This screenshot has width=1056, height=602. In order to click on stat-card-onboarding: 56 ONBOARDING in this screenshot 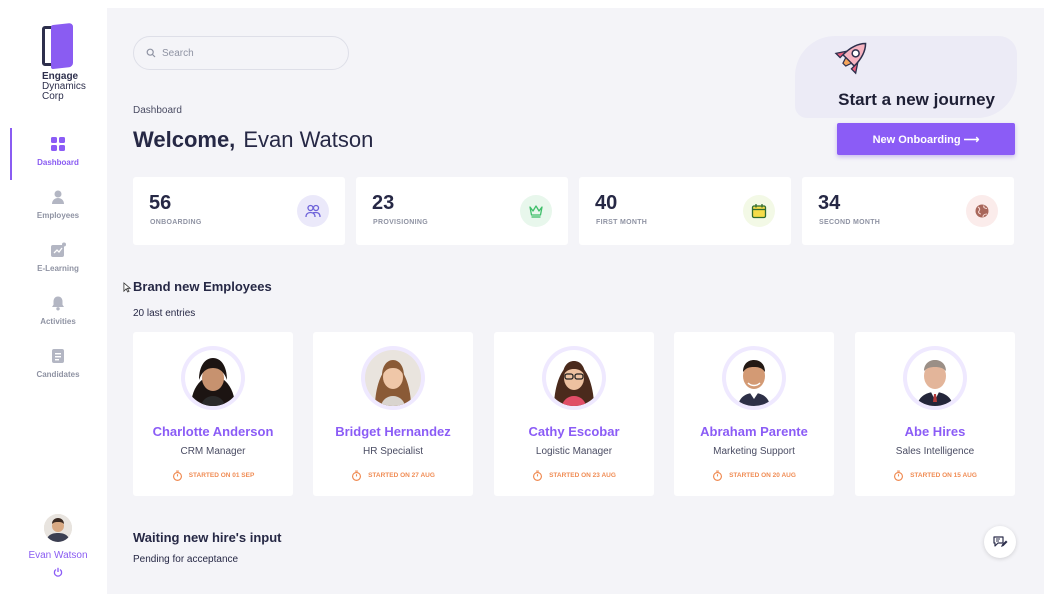, I will do `click(239, 211)`.